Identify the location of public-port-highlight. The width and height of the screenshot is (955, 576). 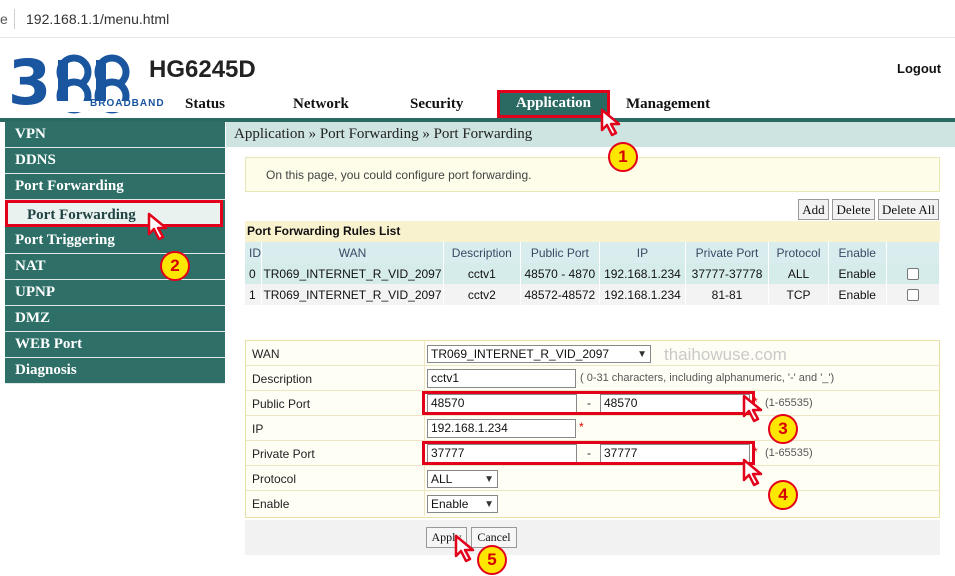
(588, 403).